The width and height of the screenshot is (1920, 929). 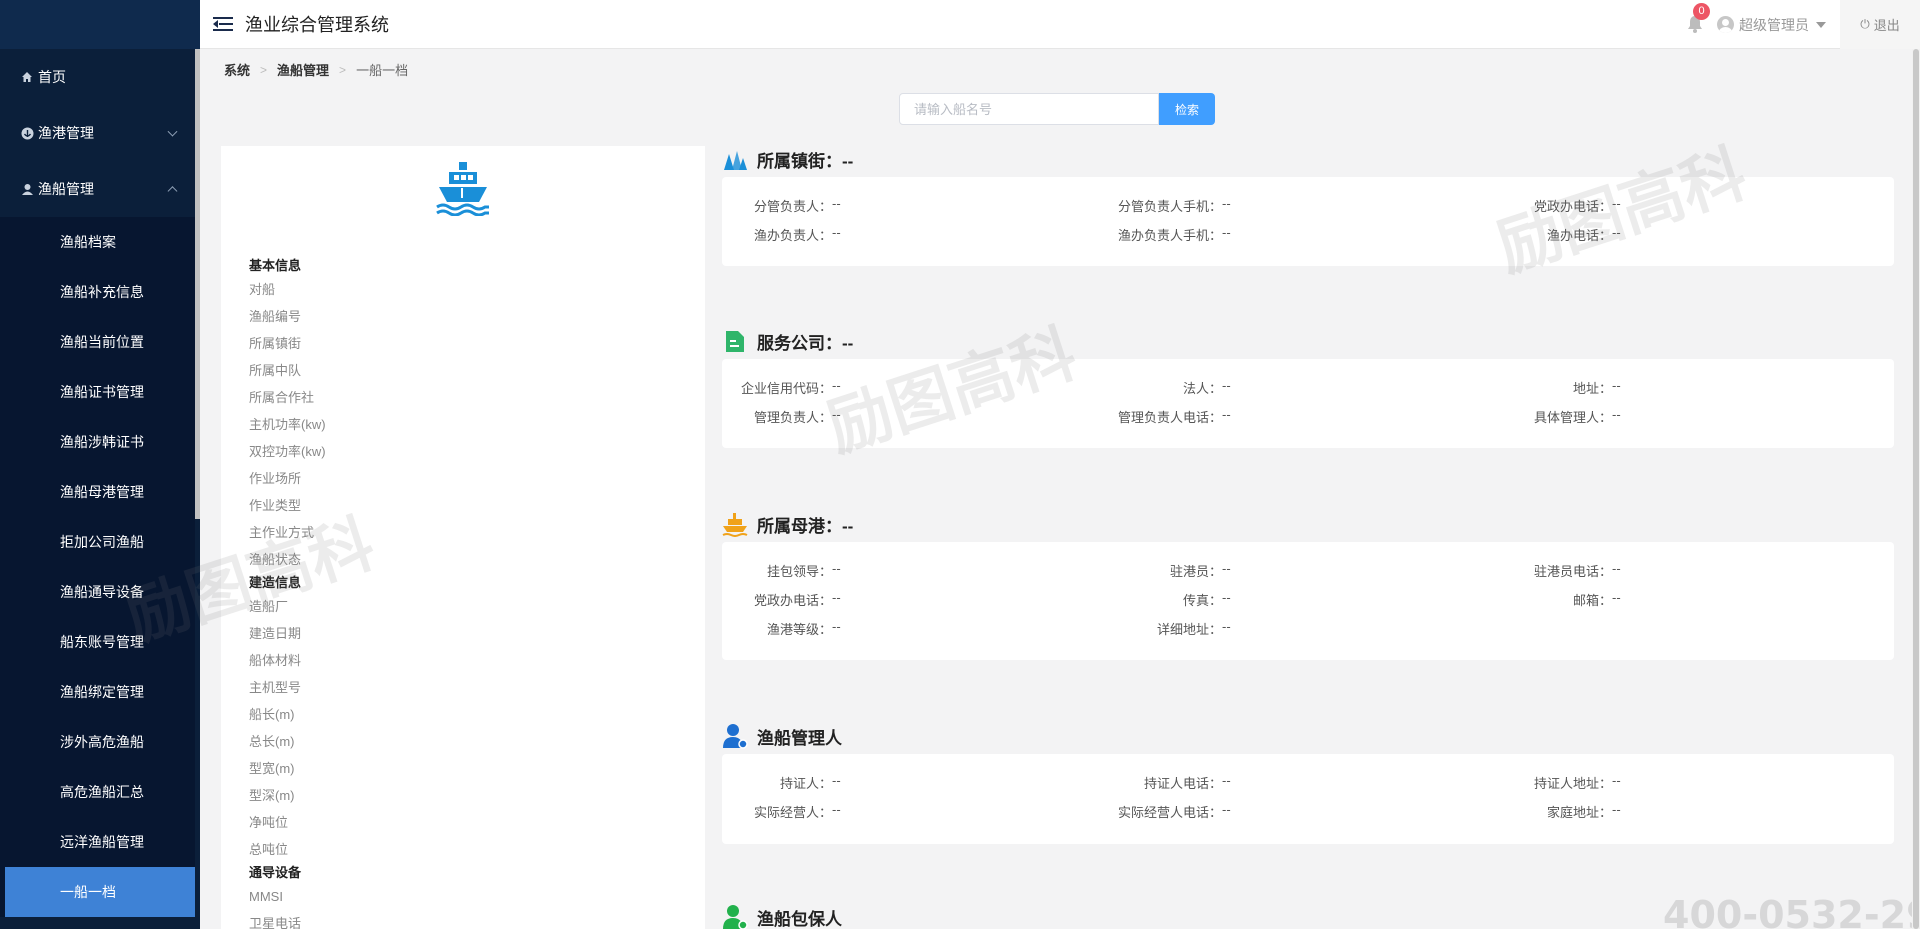 I want to click on main-scrollbar, so click(x=1916, y=489).